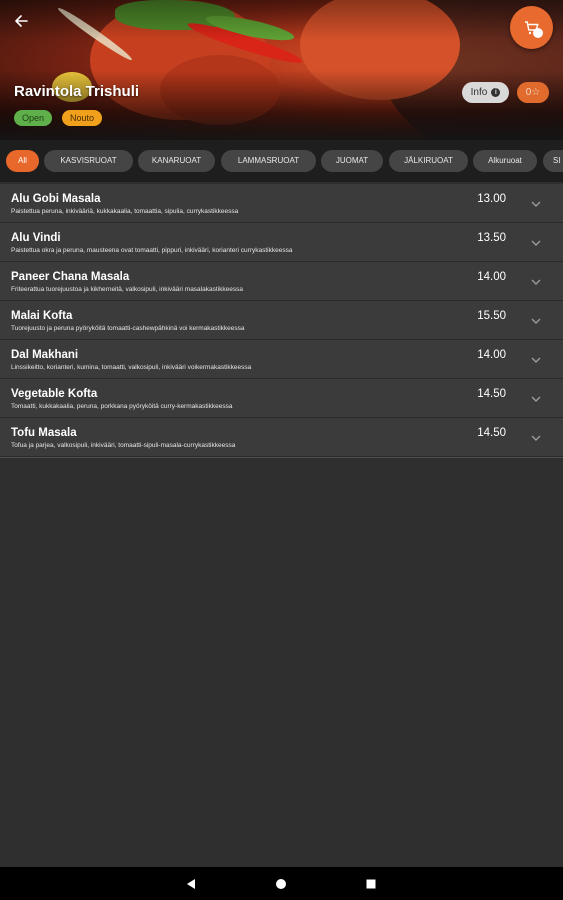 Image resolution: width=563 pixels, height=900 pixels. I want to click on nav-recents-button, so click(371, 884).